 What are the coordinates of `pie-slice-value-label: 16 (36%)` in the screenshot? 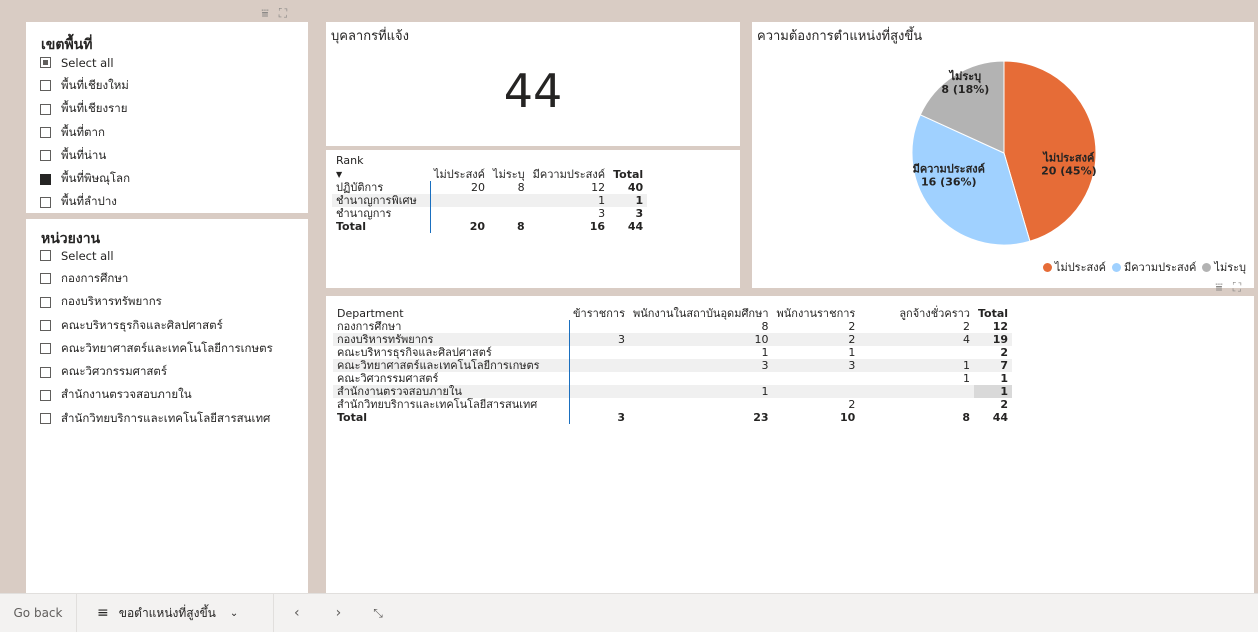 It's located at (949, 181).